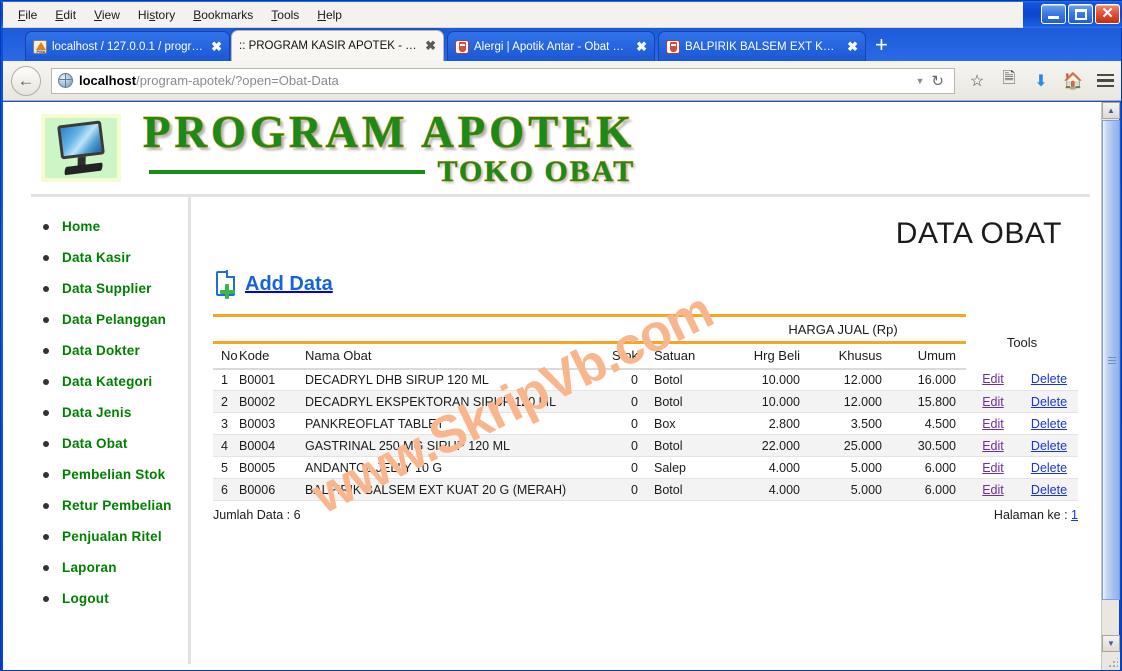 The height and width of the screenshot is (671, 1122). Describe the element at coordinates (849, 401) in the screenshot. I see `cell-khusus: 12.000` at that location.